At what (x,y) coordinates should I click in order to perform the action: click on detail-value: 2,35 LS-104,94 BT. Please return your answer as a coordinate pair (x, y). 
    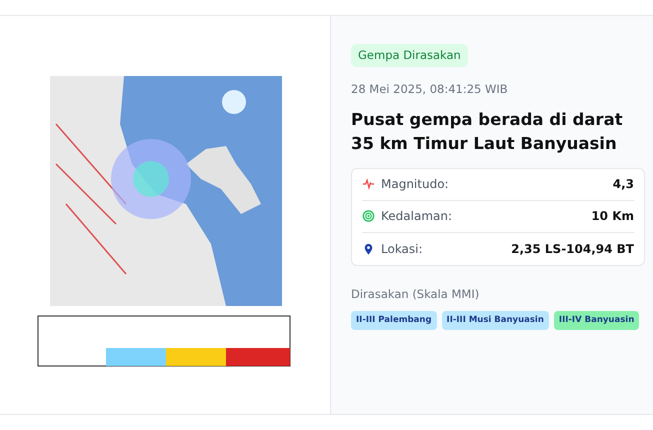
    Looking at the image, I should click on (572, 249).